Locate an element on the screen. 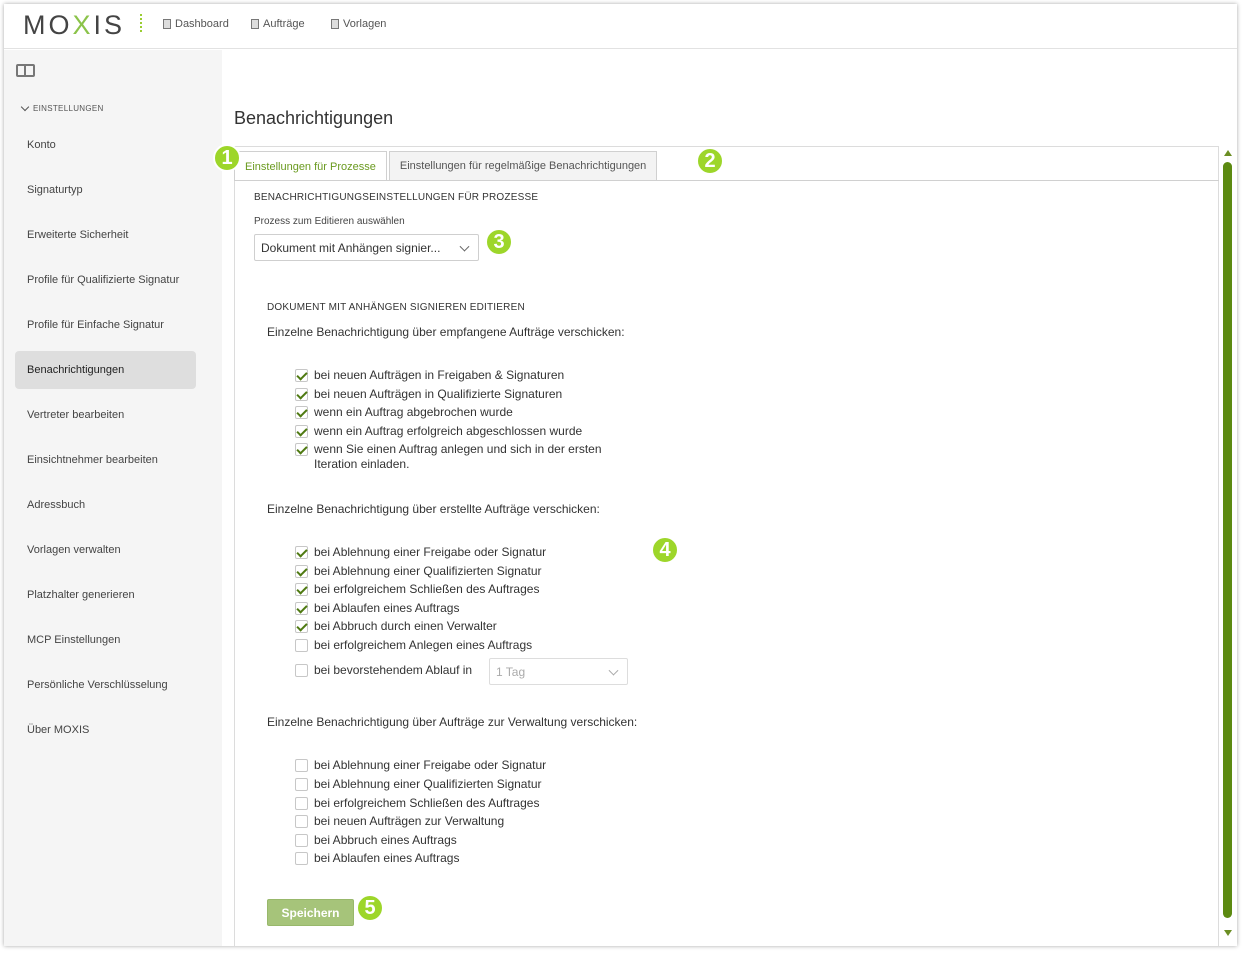  option-created-anlegen: bei erfolgreichem Anlegen eines Auftrags is located at coordinates (413, 645).